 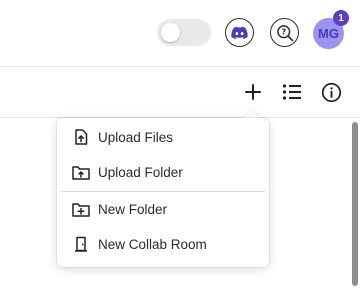 I want to click on menu-item-upload-files: Upload Files, so click(x=163, y=137).